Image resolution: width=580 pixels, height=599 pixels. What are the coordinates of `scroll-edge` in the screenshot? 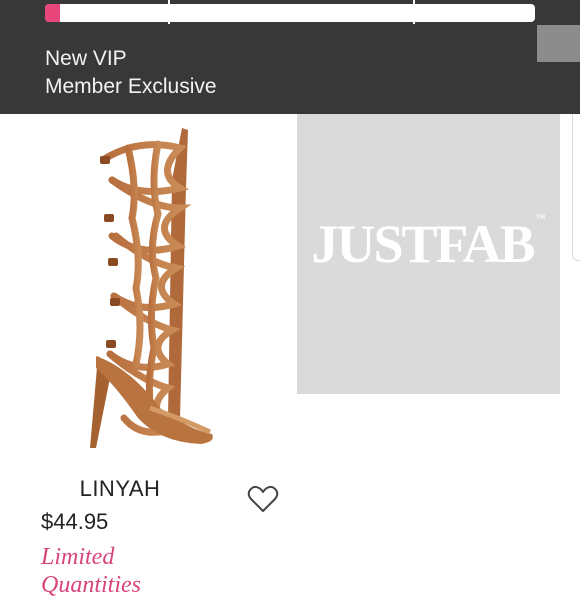 It's located at (576, 187).